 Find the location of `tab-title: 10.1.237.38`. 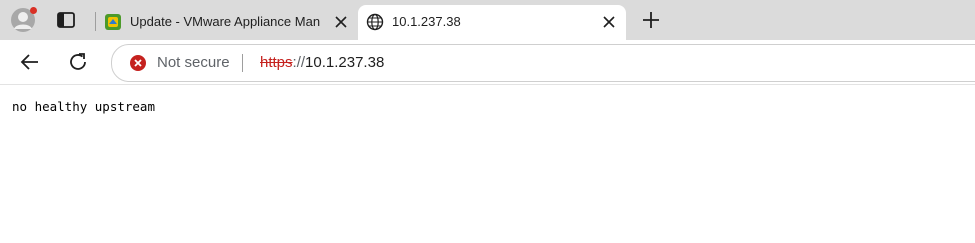

tab-title: 10.1.237.38 is located at coordinates (426, 21).